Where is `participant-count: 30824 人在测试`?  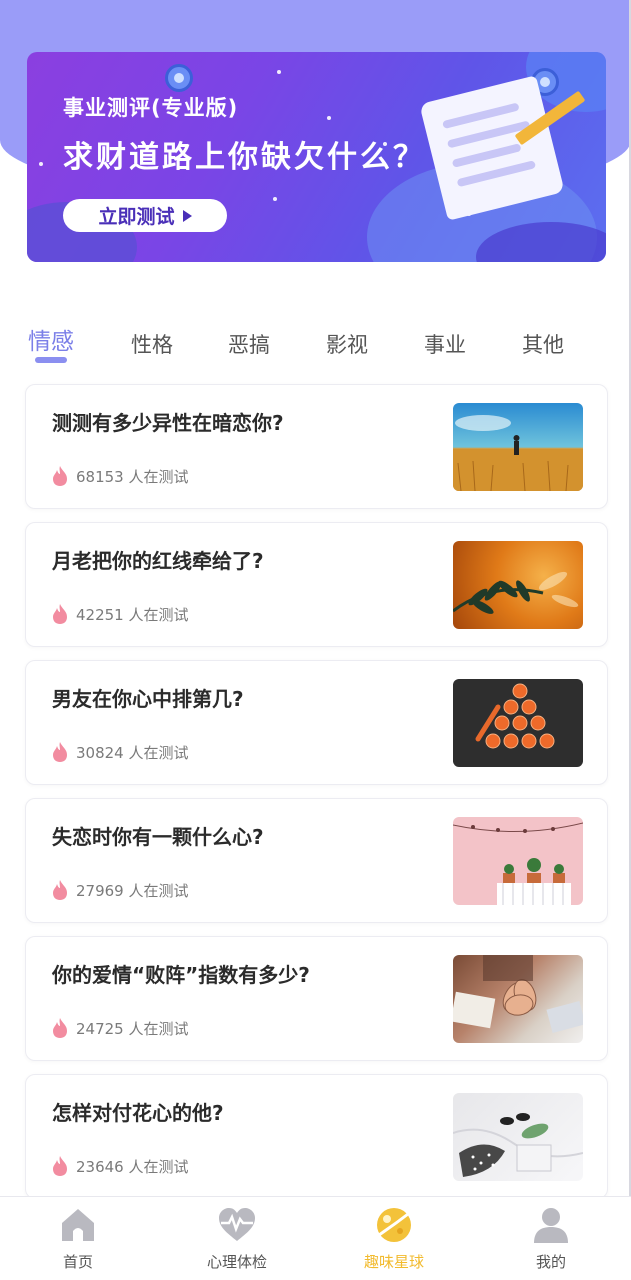 participant-count: 30824 人在测试 is located at coordinates (120, 752).